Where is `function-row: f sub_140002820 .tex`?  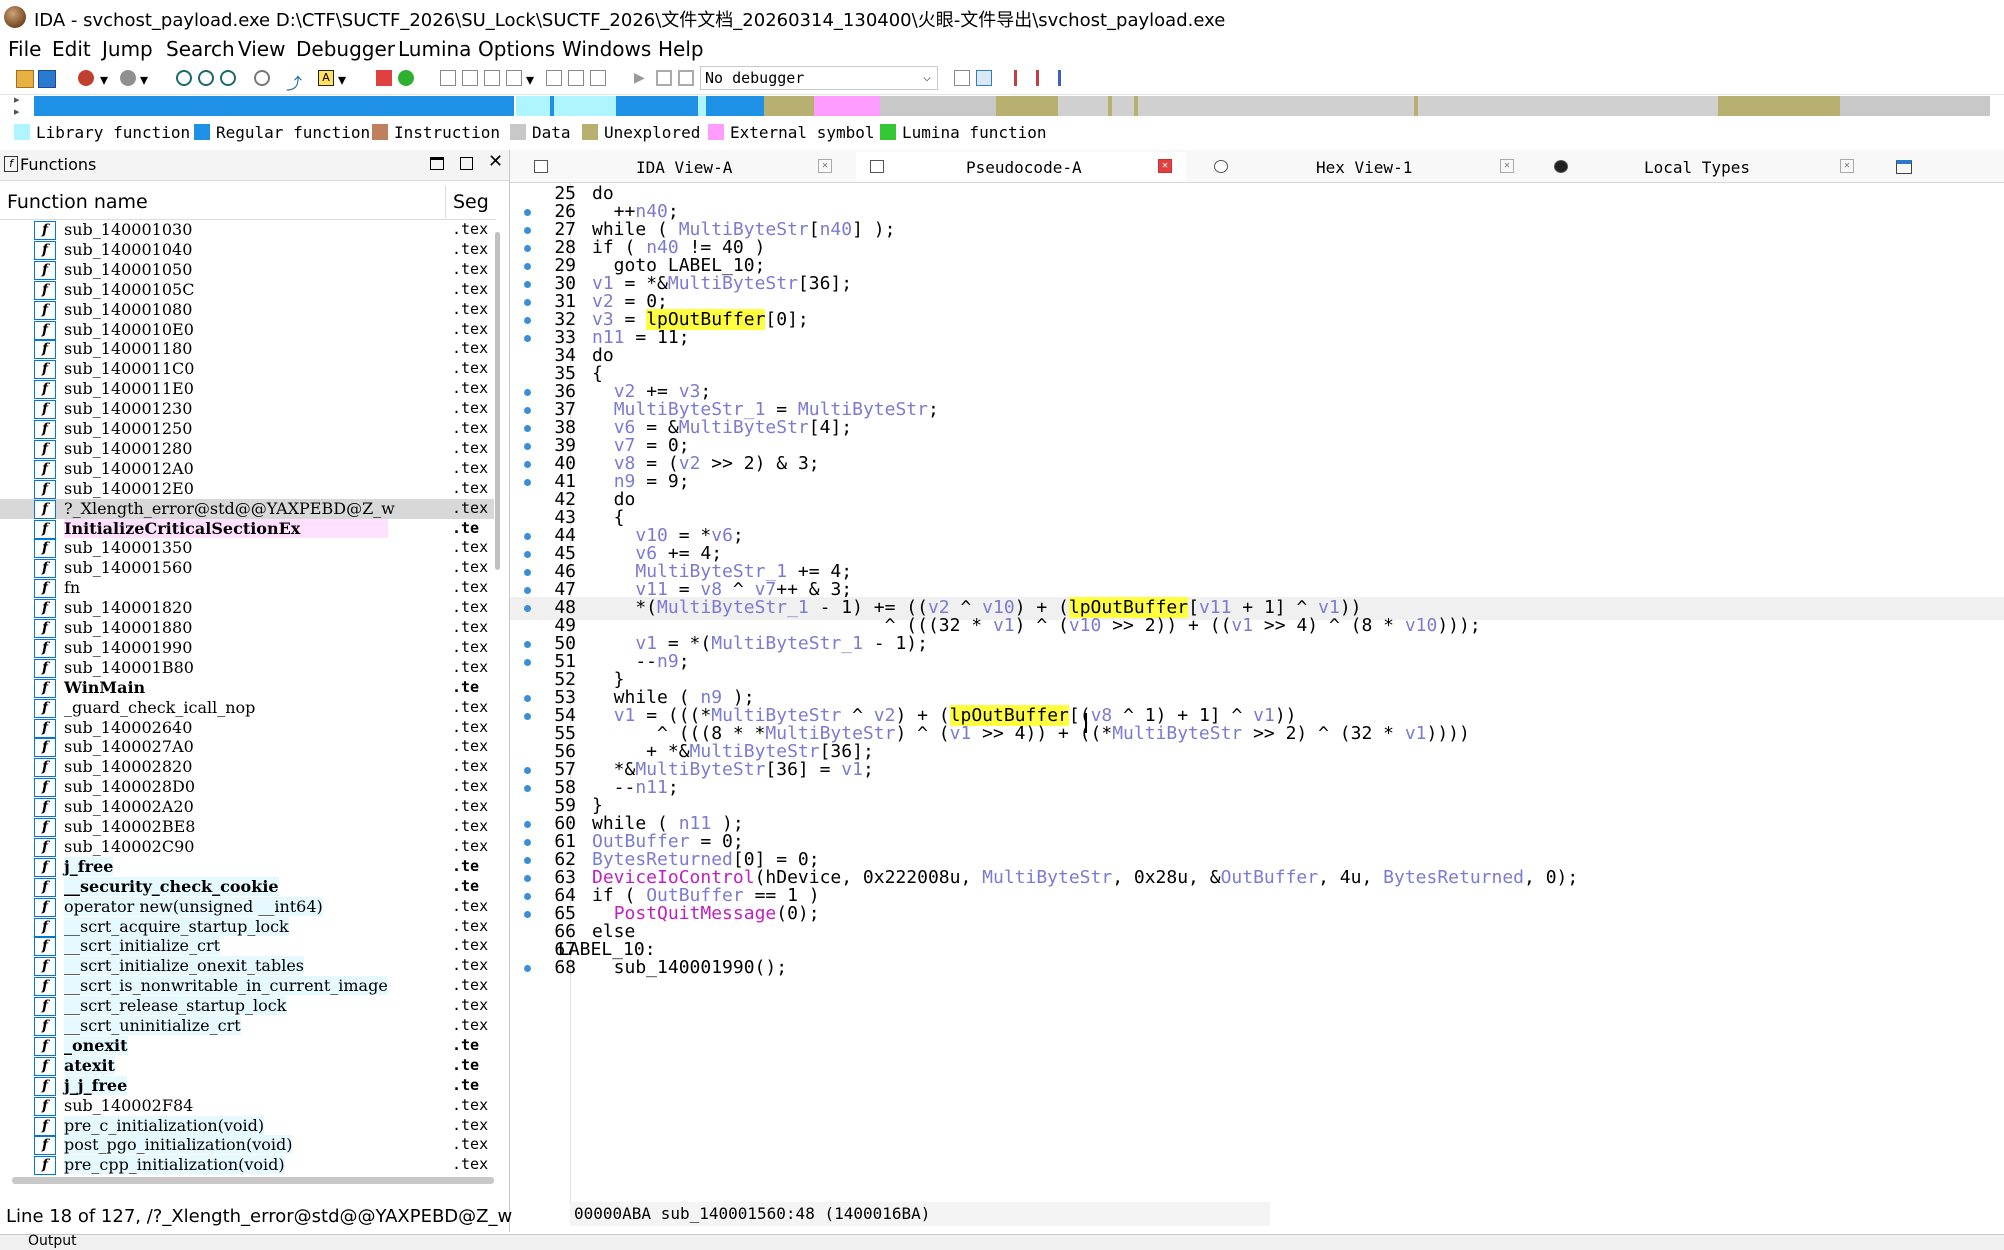
function-row: f sub_140002820 .tex is located at coordinates (247, 767).